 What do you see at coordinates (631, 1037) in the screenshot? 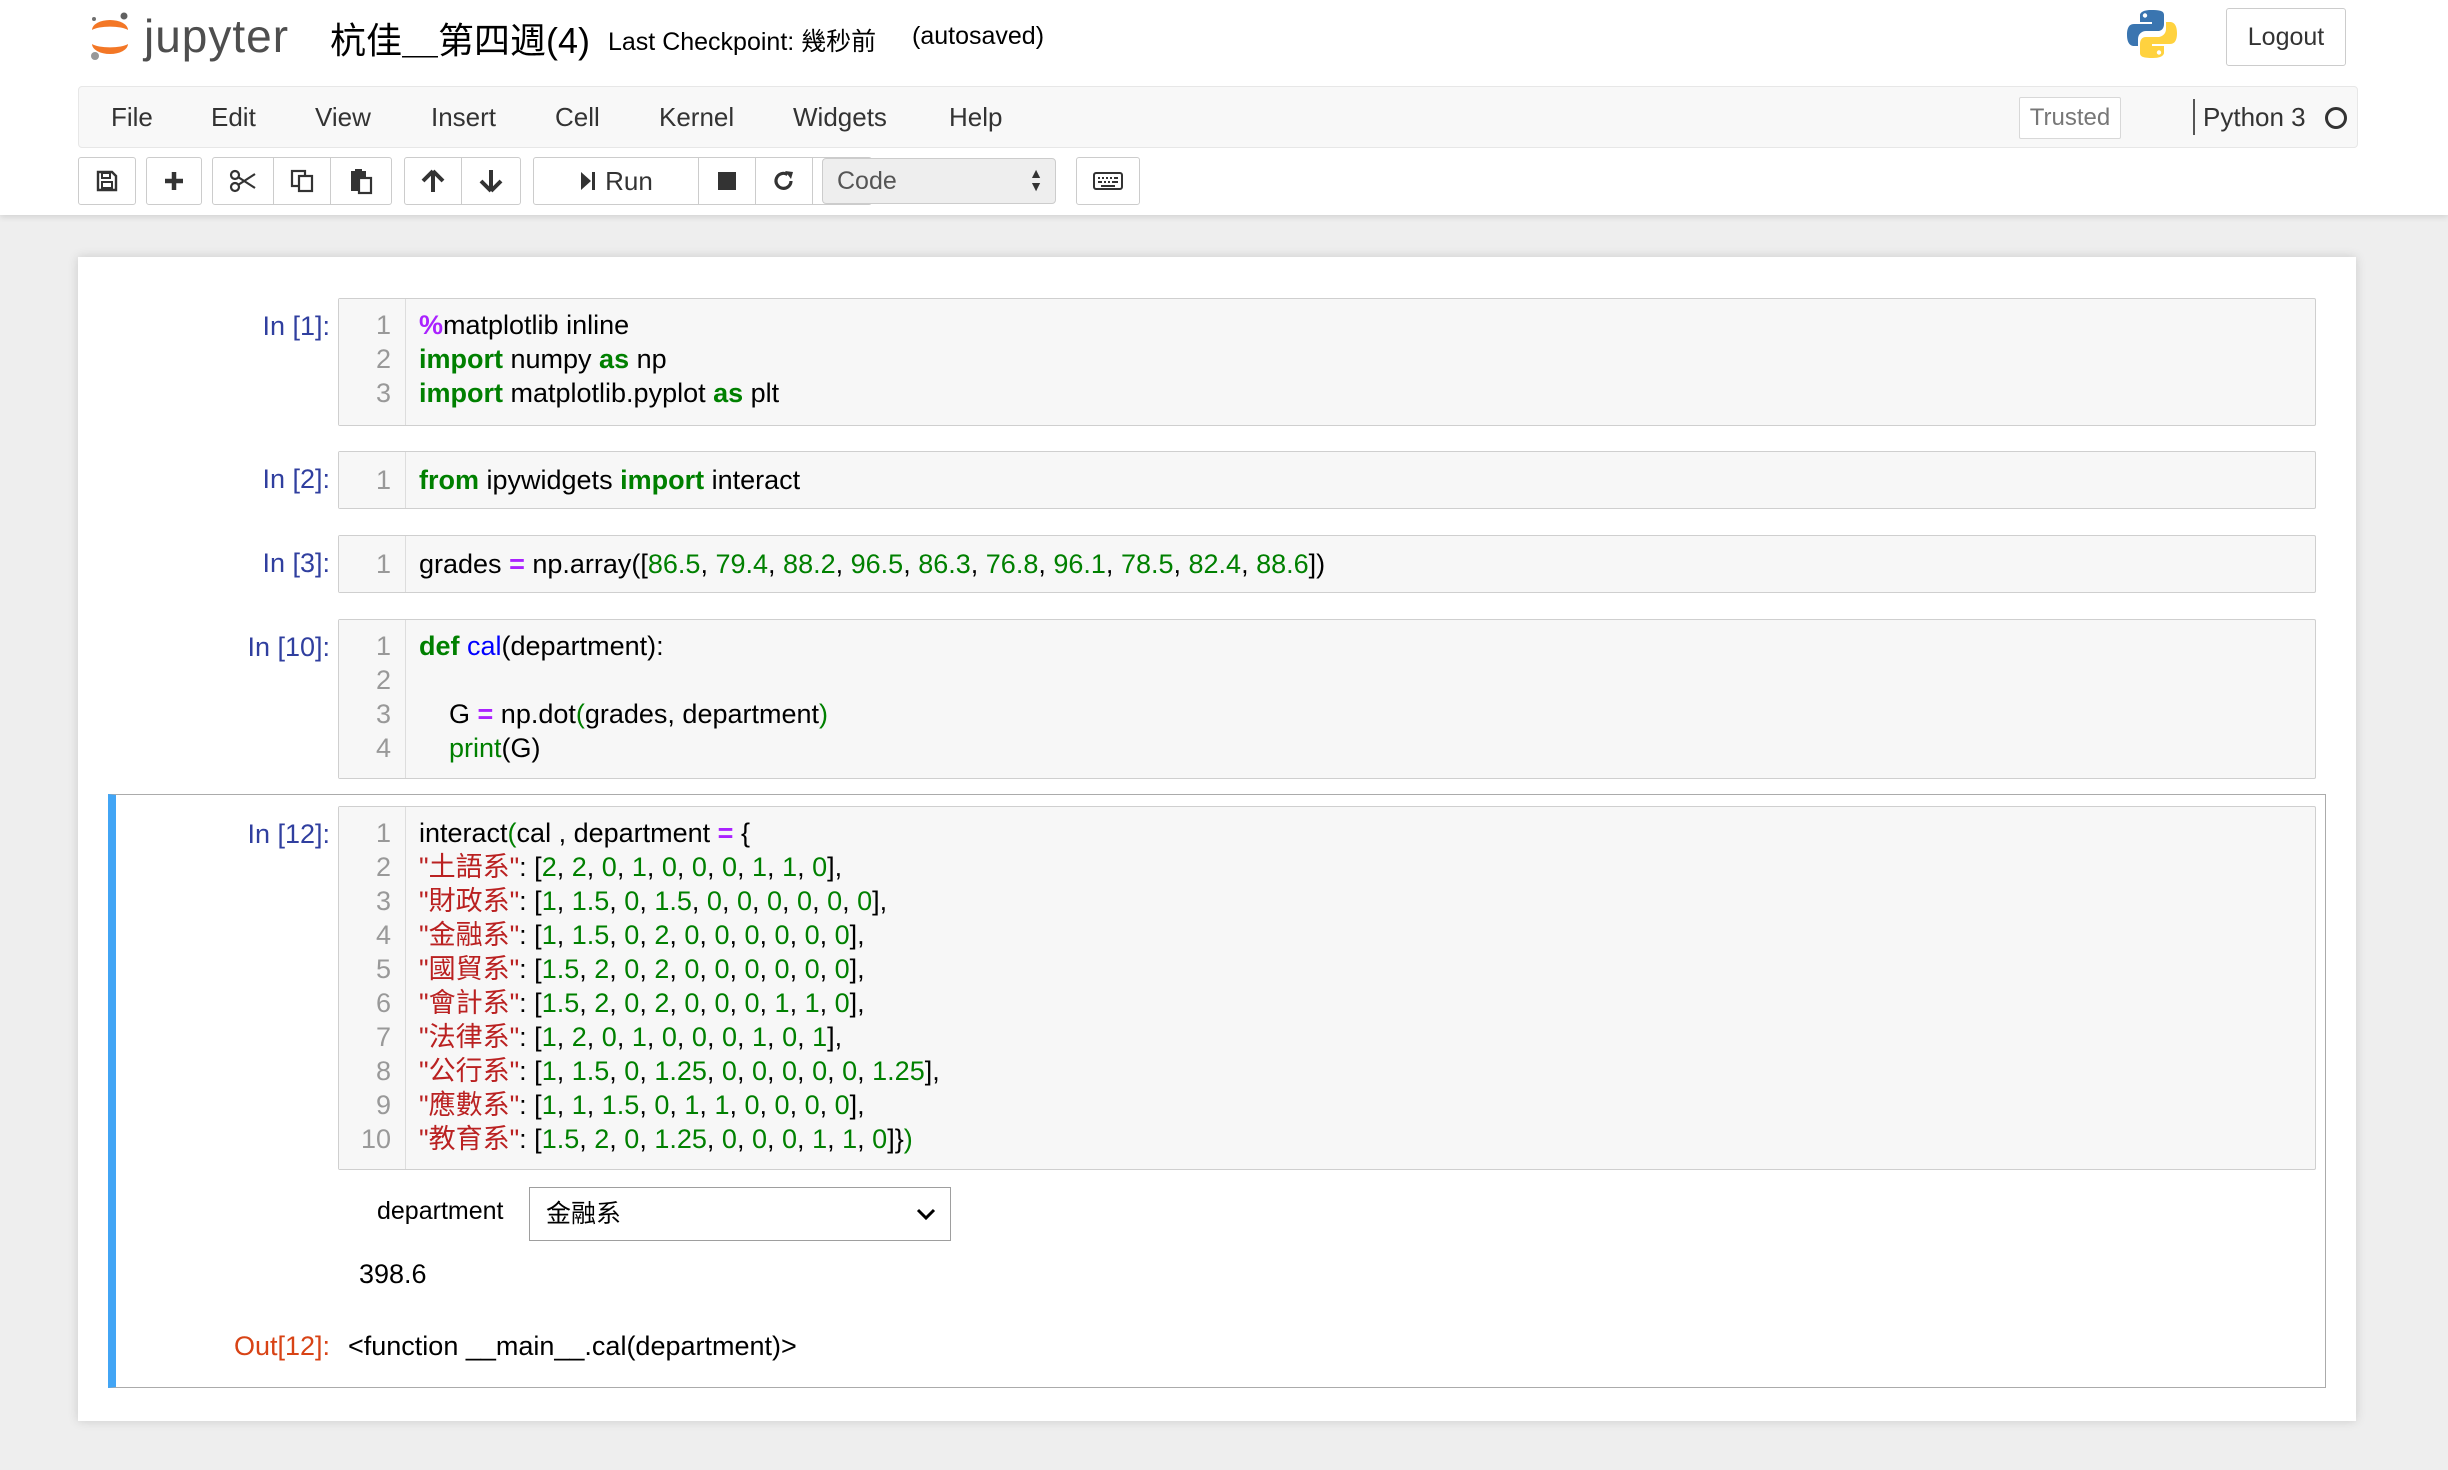
I see `code-line: "法律系": [1, 2, 0, 1, 0, 0, 0, 1, 0, 1],` at bounding box center [631, 1037].